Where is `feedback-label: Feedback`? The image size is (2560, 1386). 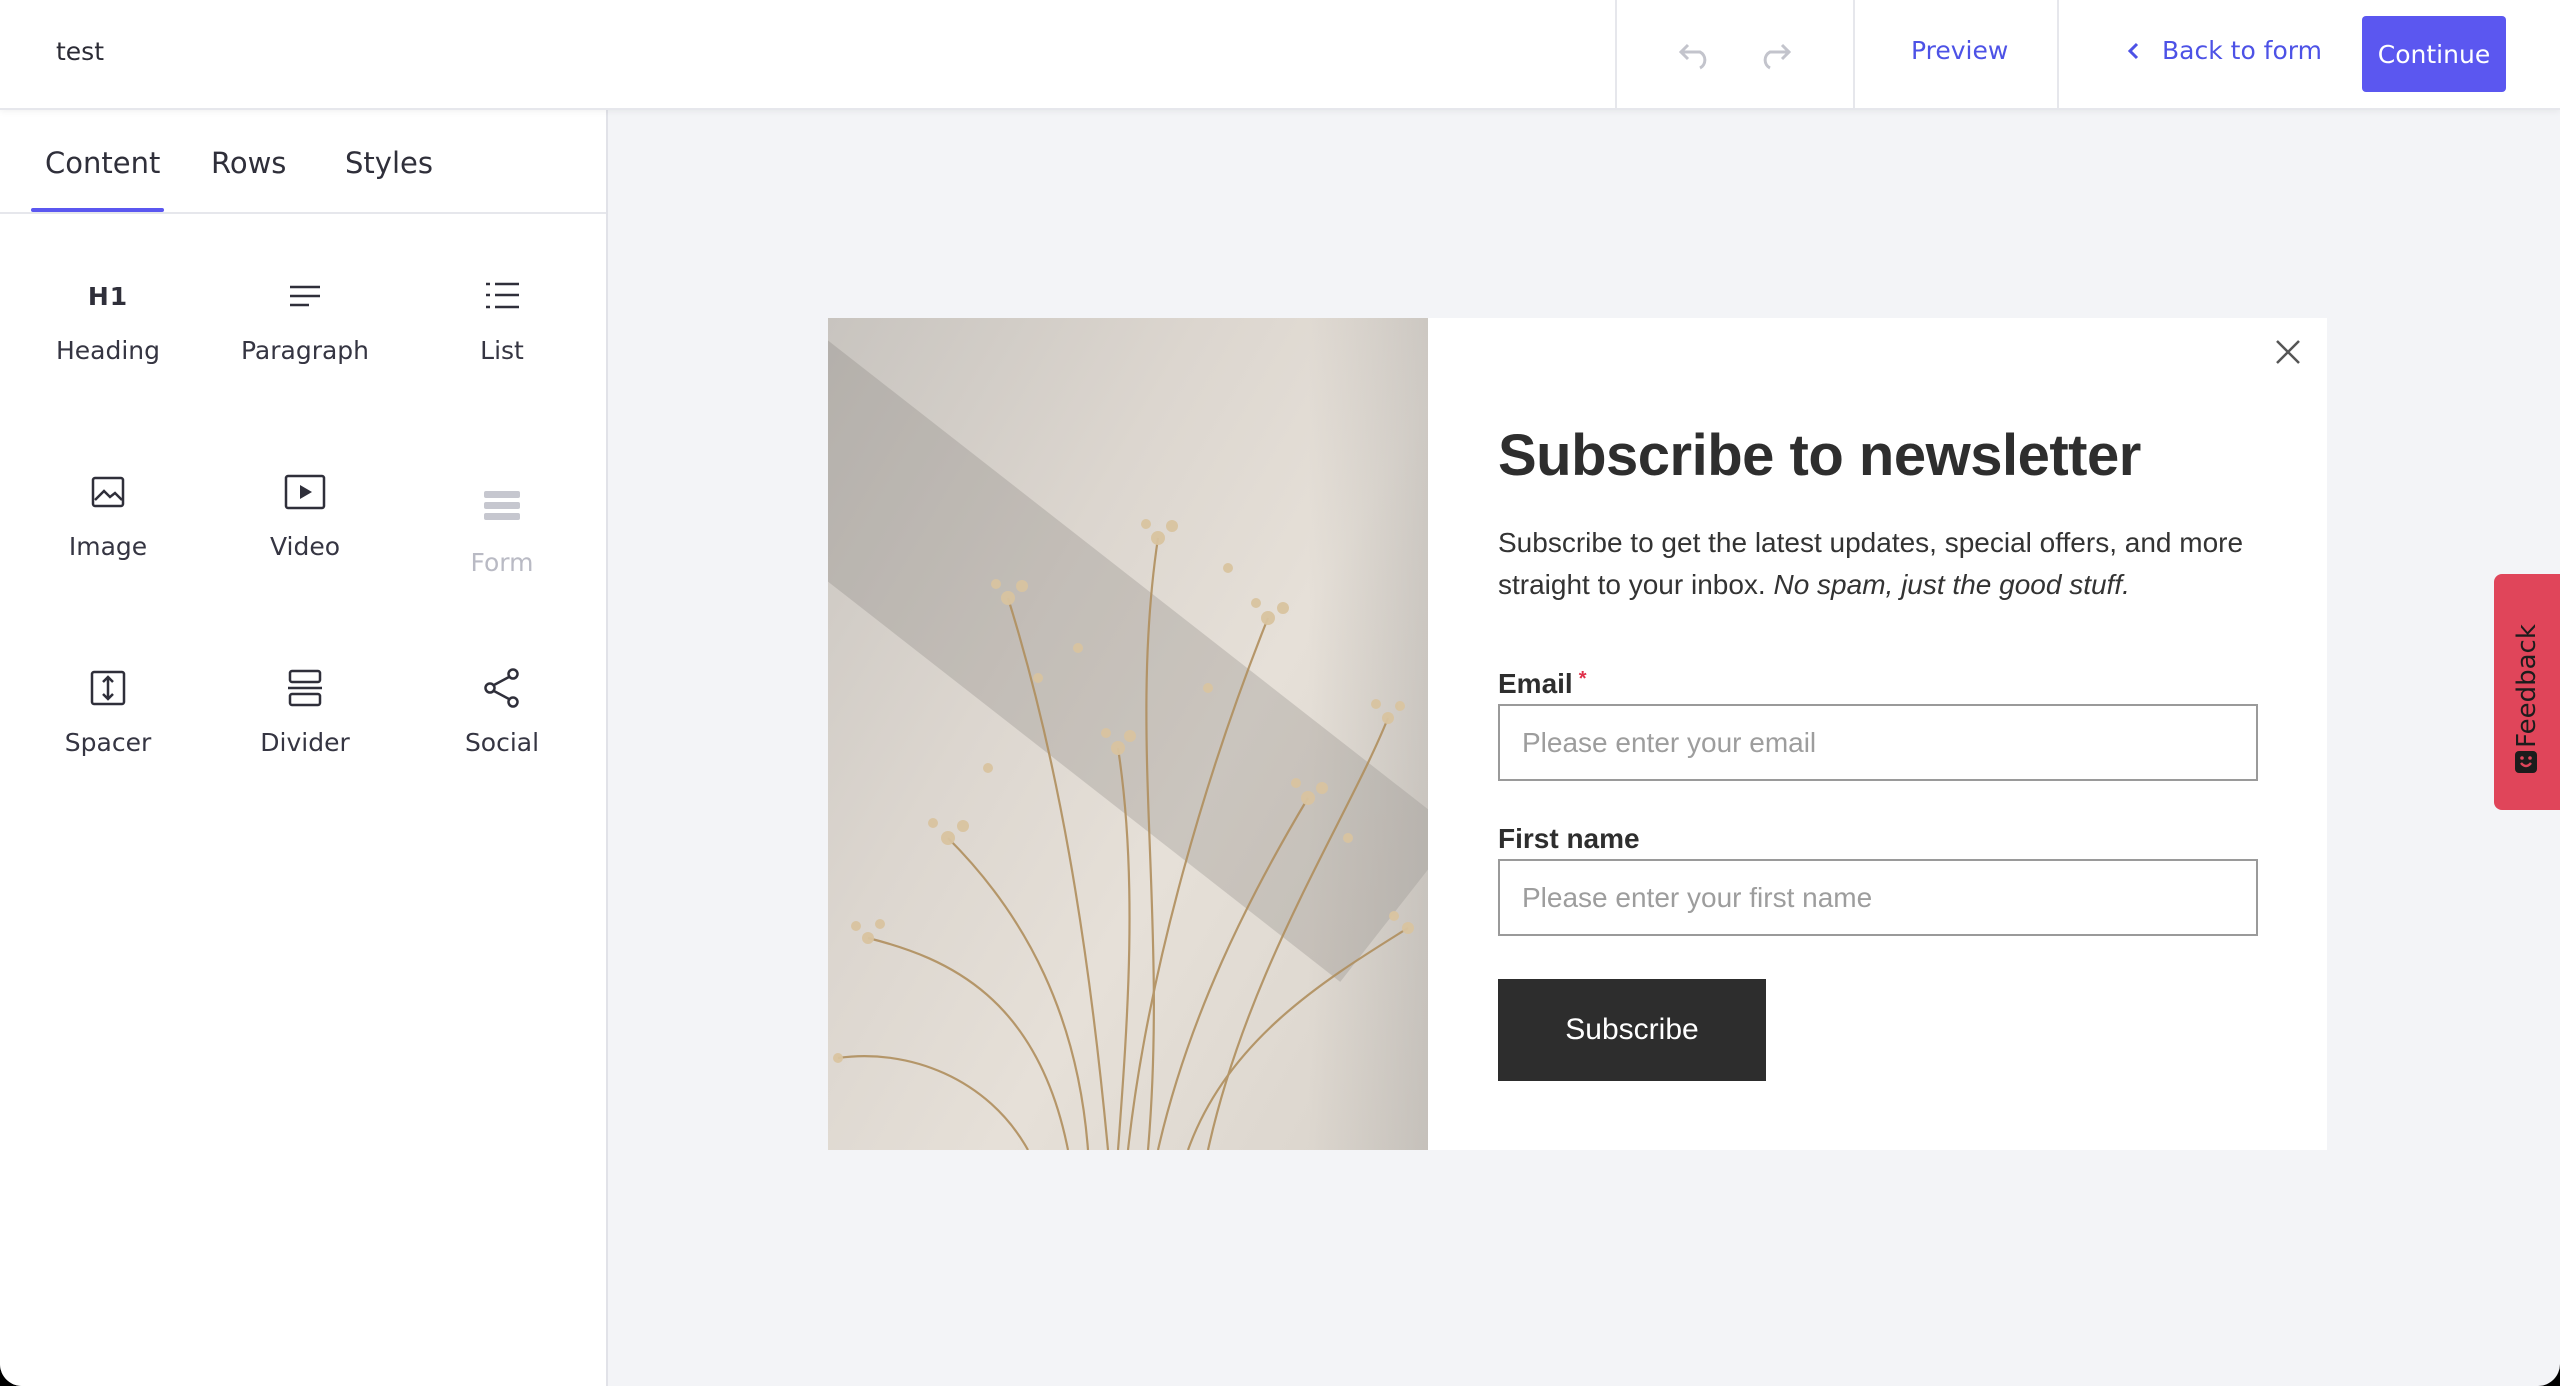 feedback-label: Feedback is located at coordinates (2527, 686).